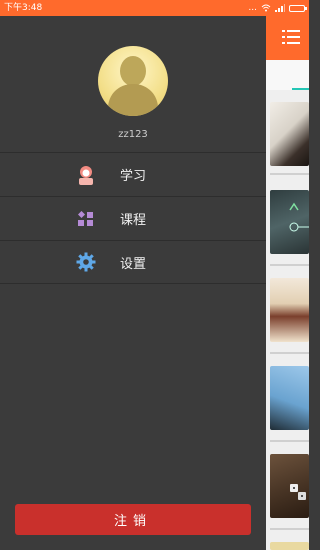 Image resolution: width=320 pixels, height=550 pixels. I want to click on menu-item-label: 设置, so click(133, 264).